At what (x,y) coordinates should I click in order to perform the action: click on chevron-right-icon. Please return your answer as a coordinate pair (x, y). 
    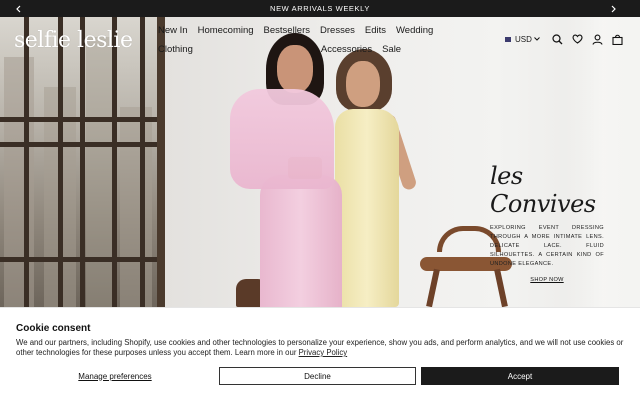
    Looking at the image, I should click on (614, 8).